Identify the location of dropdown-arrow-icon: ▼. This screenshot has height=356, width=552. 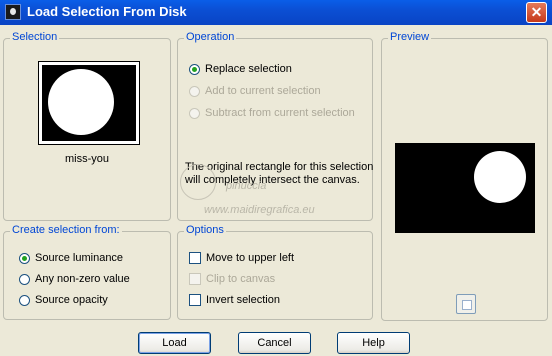
(133, 100).